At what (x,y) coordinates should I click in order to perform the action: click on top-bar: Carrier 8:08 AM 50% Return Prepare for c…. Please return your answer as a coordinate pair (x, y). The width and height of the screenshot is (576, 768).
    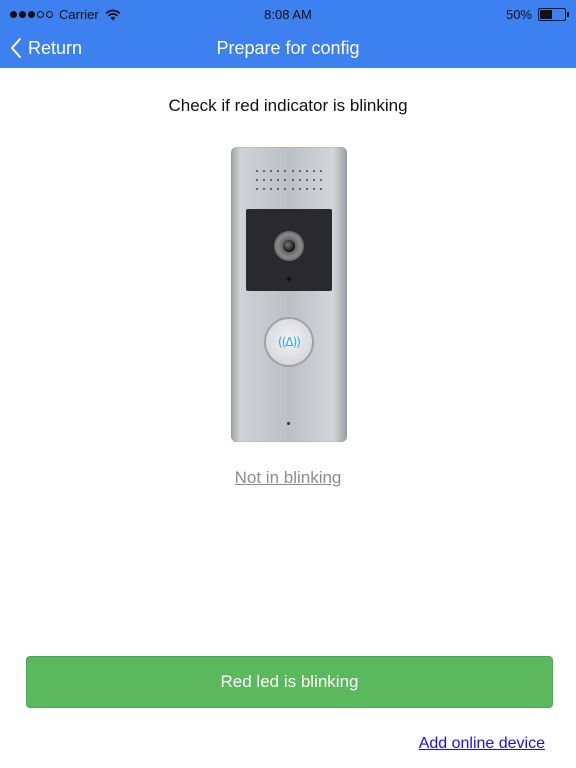
    Looking at the image, I should click on (288, 34).